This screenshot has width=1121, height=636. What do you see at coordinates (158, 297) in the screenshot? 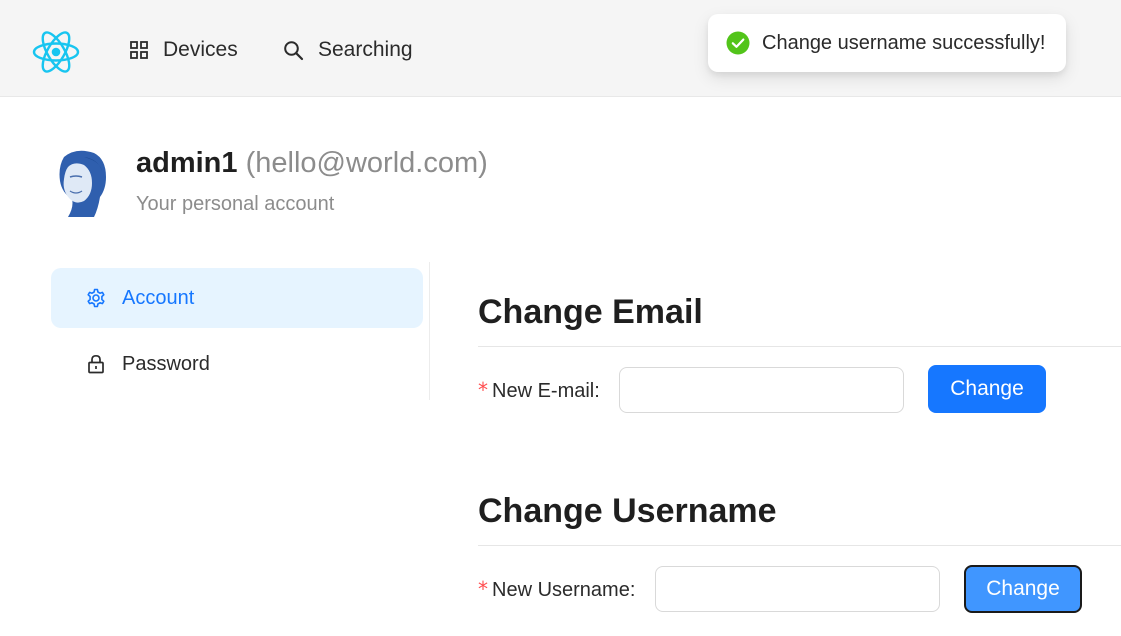
I see `sidemenu-item-label: Account` at bounding box center [158, 297].